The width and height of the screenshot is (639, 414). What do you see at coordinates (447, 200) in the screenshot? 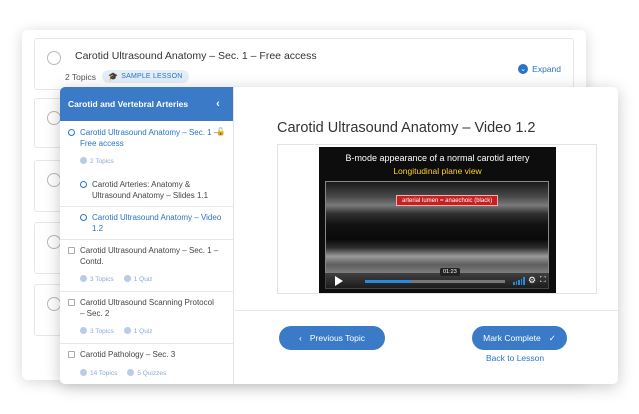
I see `video-annotation: arterial lumen = anaechoic (black)` at bounding box center [447, 200].